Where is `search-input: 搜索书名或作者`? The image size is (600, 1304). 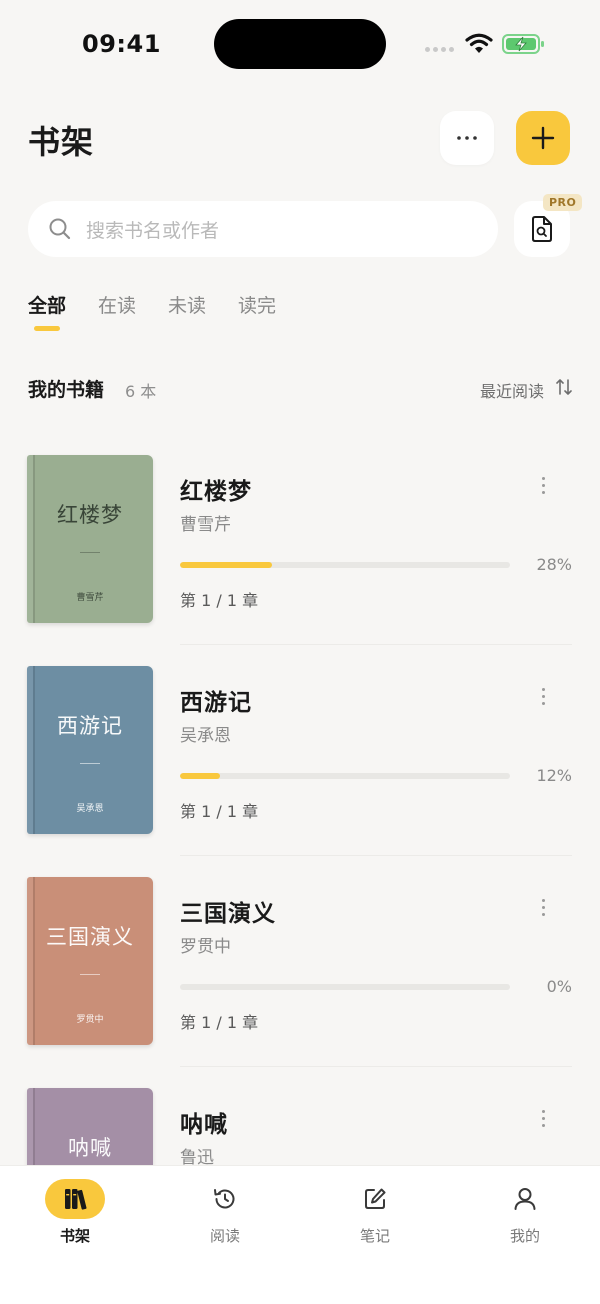 search-input: 搜索书名或作者 is located at coordinates (263, 229).